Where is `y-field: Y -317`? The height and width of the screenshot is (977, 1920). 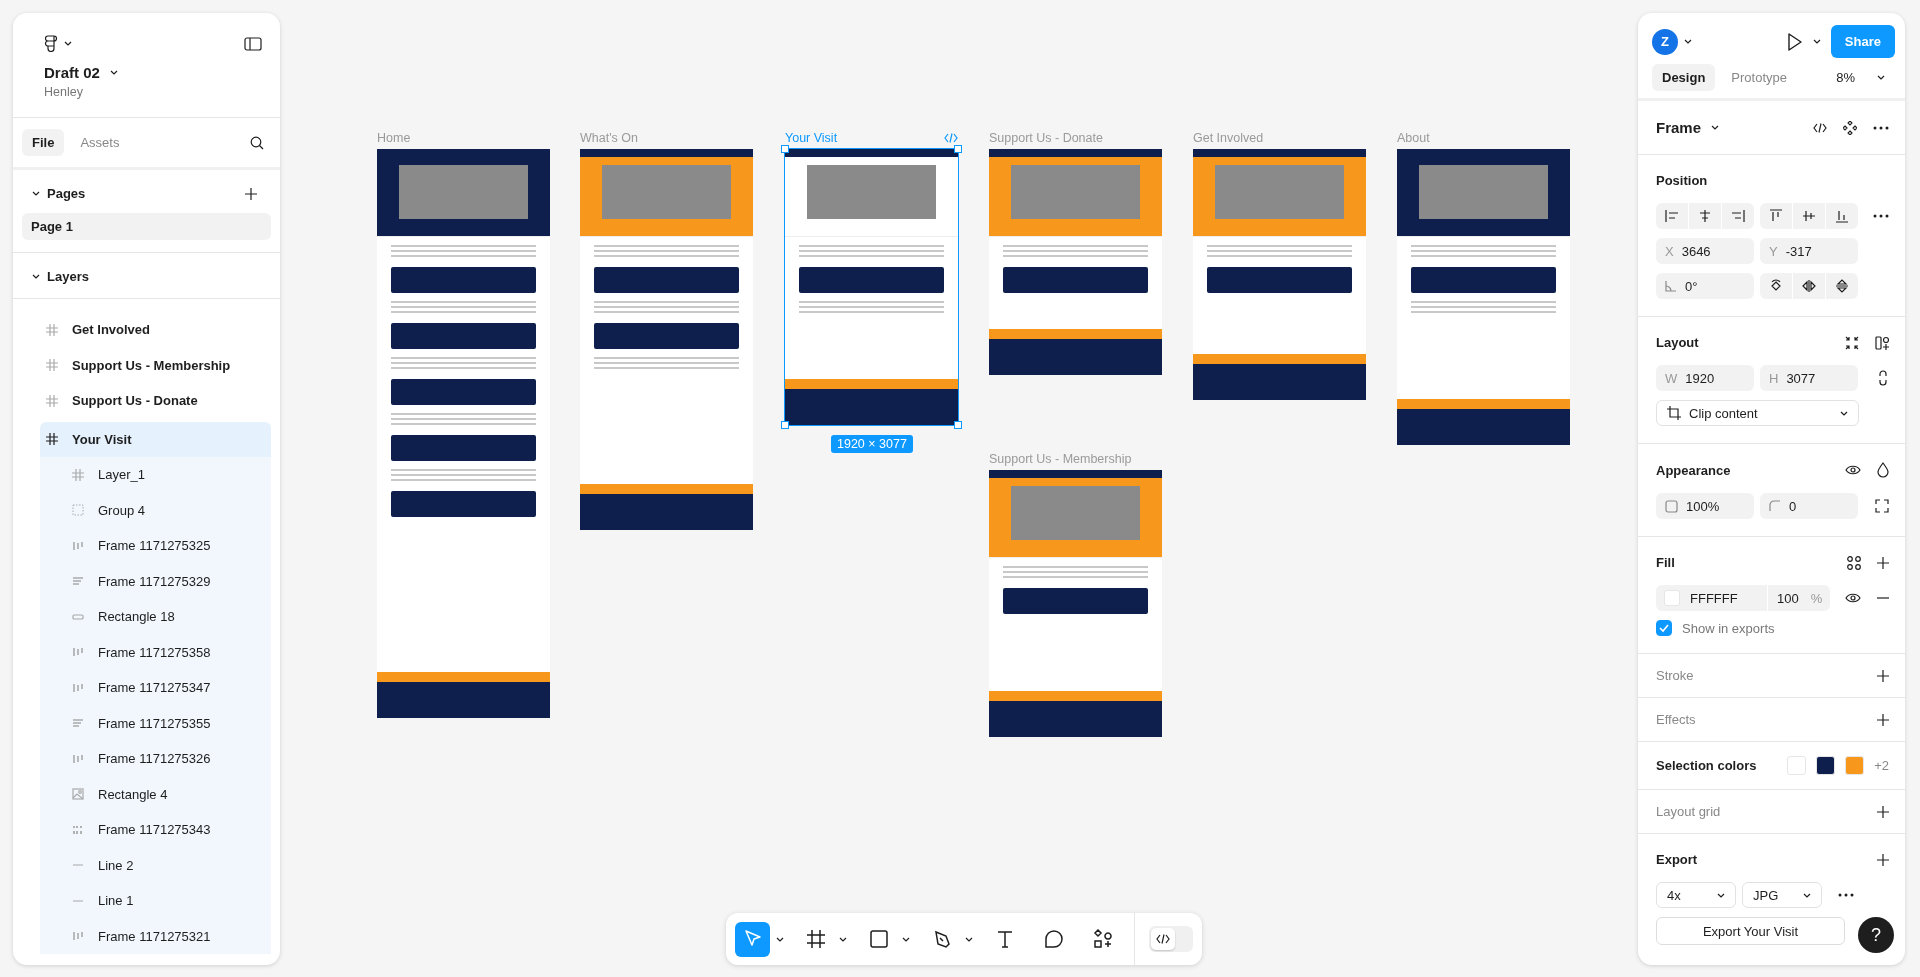
y-field: Y -317 is located at coordinates (1809, 251).